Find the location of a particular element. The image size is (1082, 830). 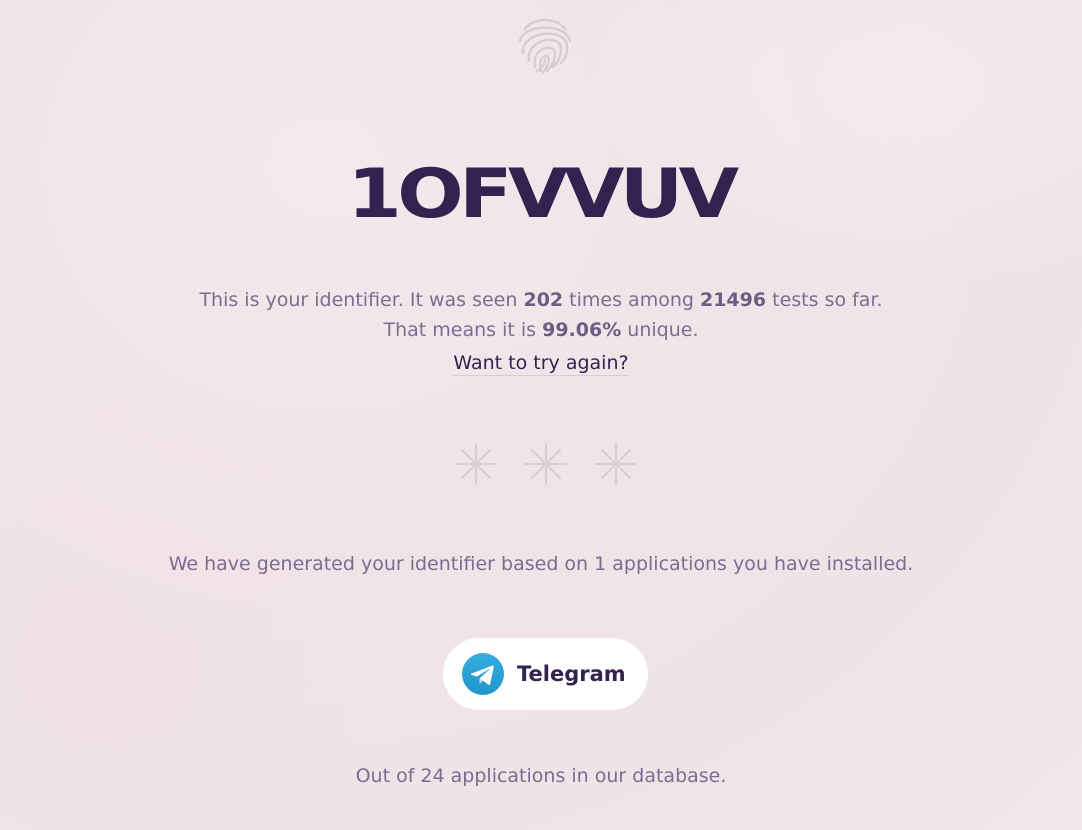

uniqueness-prefix: That means it is is located at coordinates (463, 330).